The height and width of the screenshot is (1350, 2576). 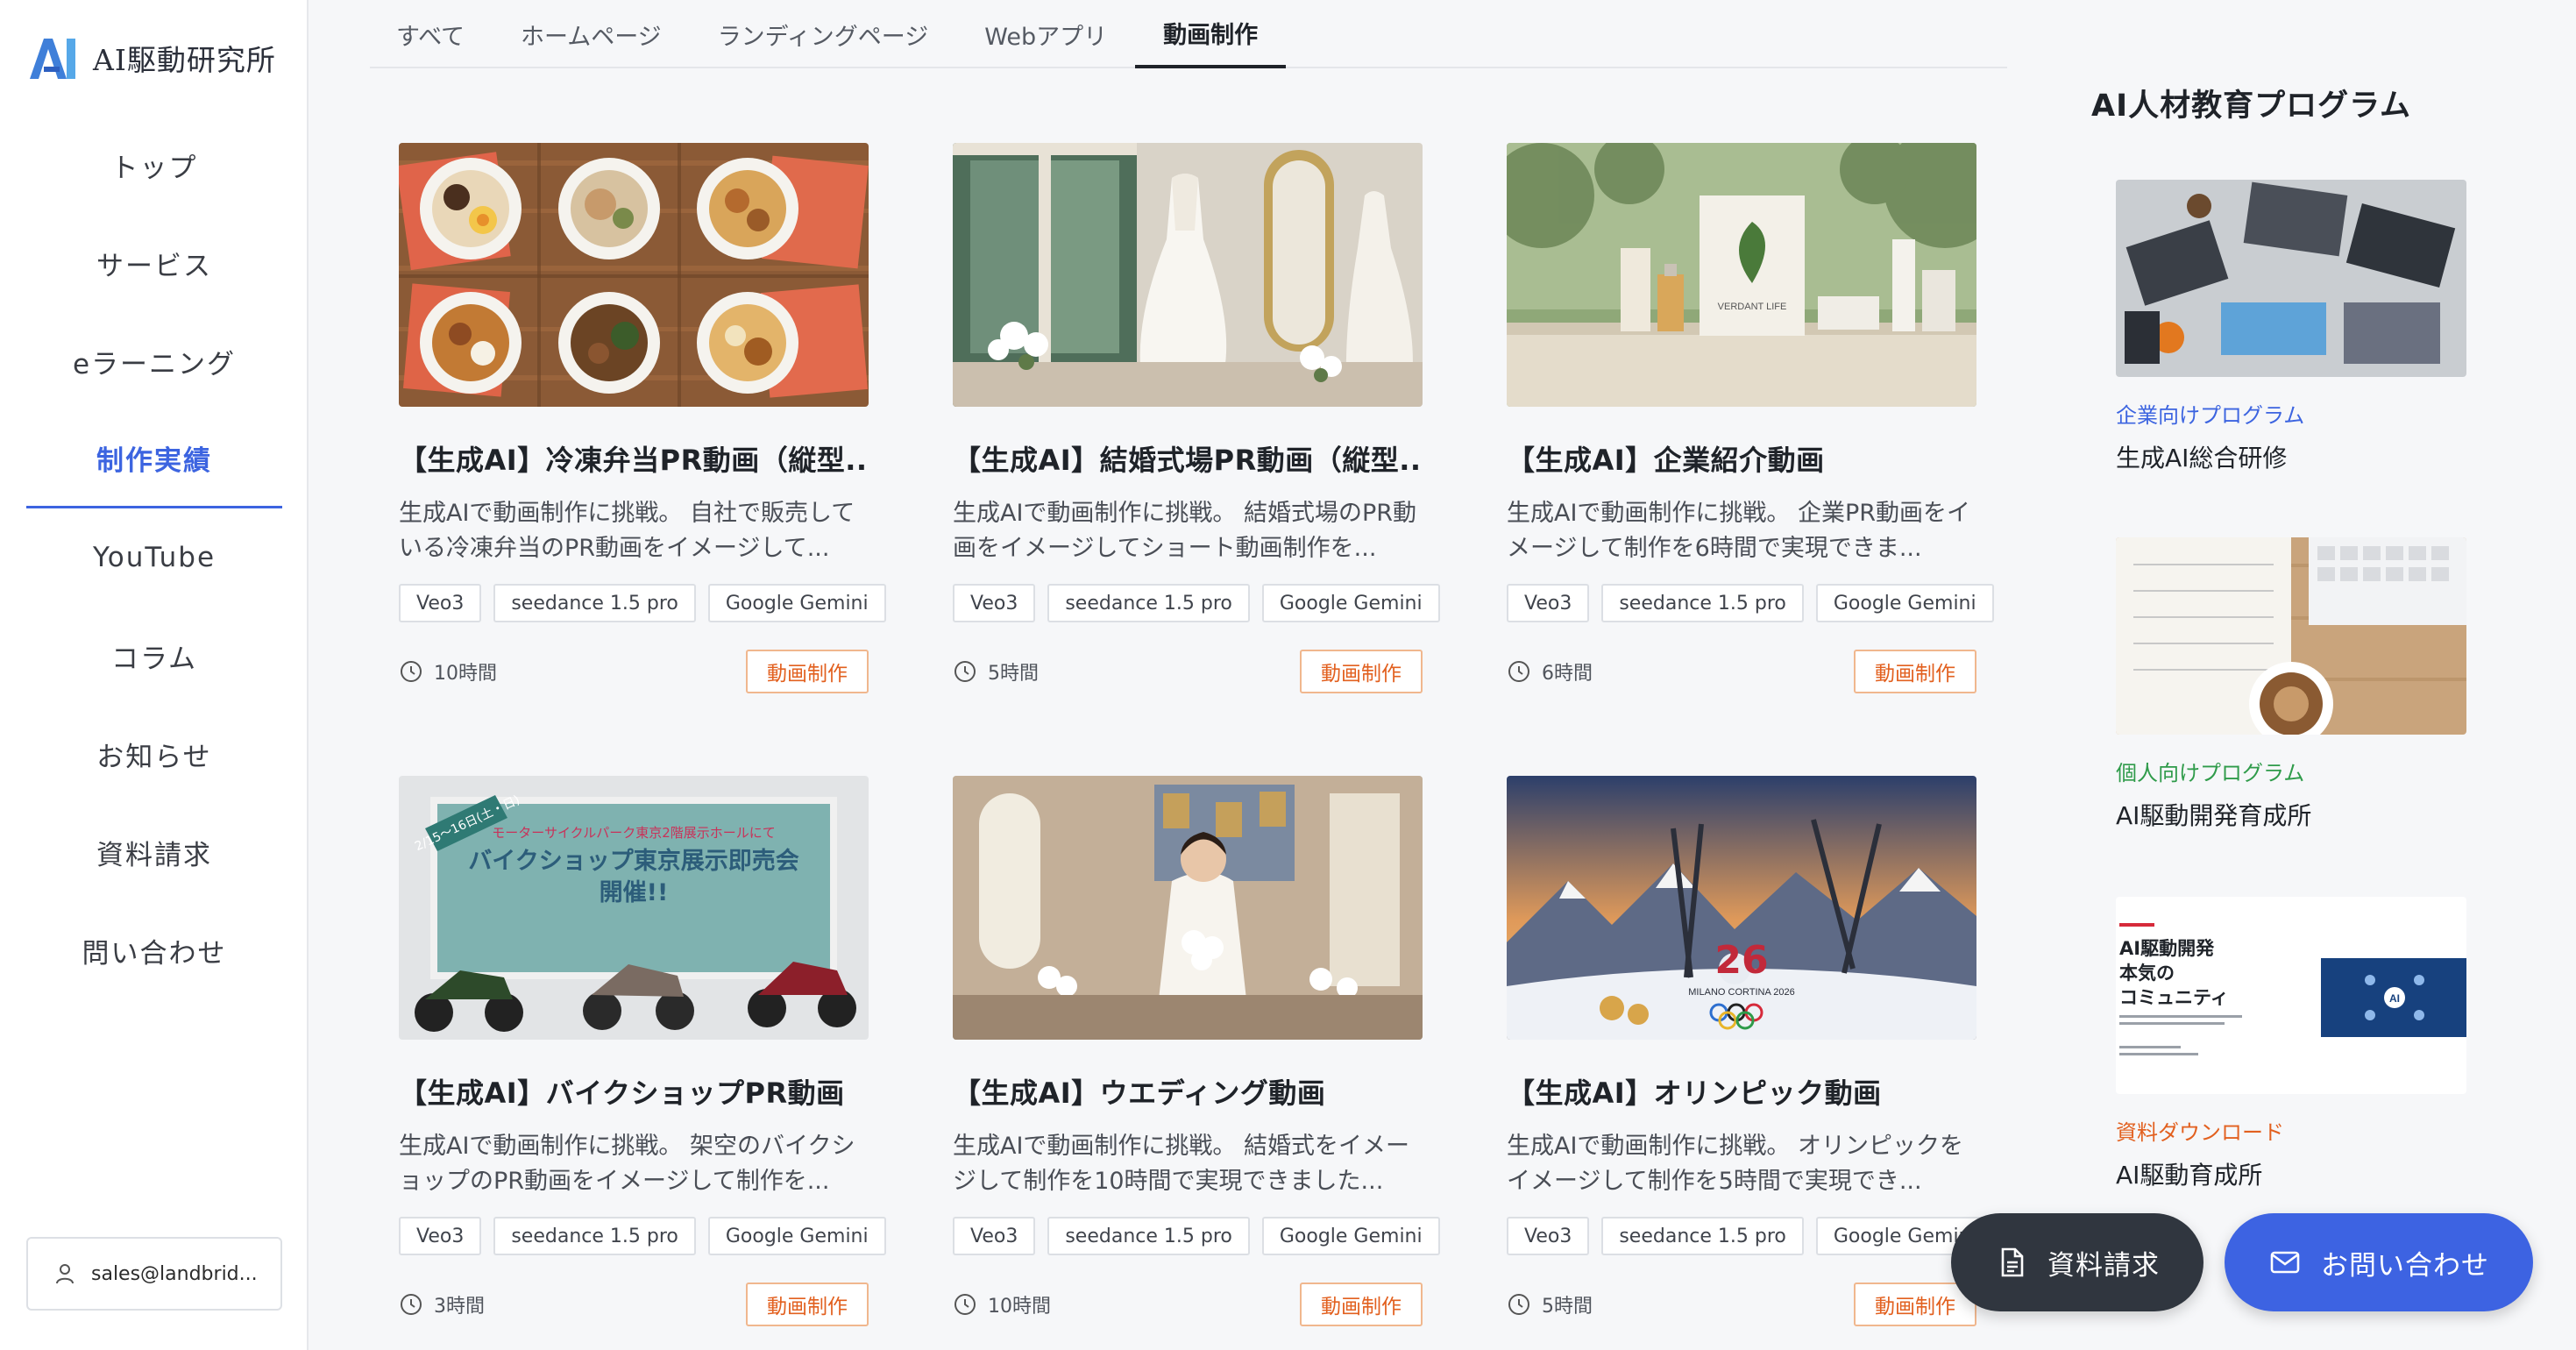 What do you see at coordinates (1741, 458) in the screenshot?
I see `card-title: 【生成AI】企業紹介動画` at bounding box center [1741, 458].